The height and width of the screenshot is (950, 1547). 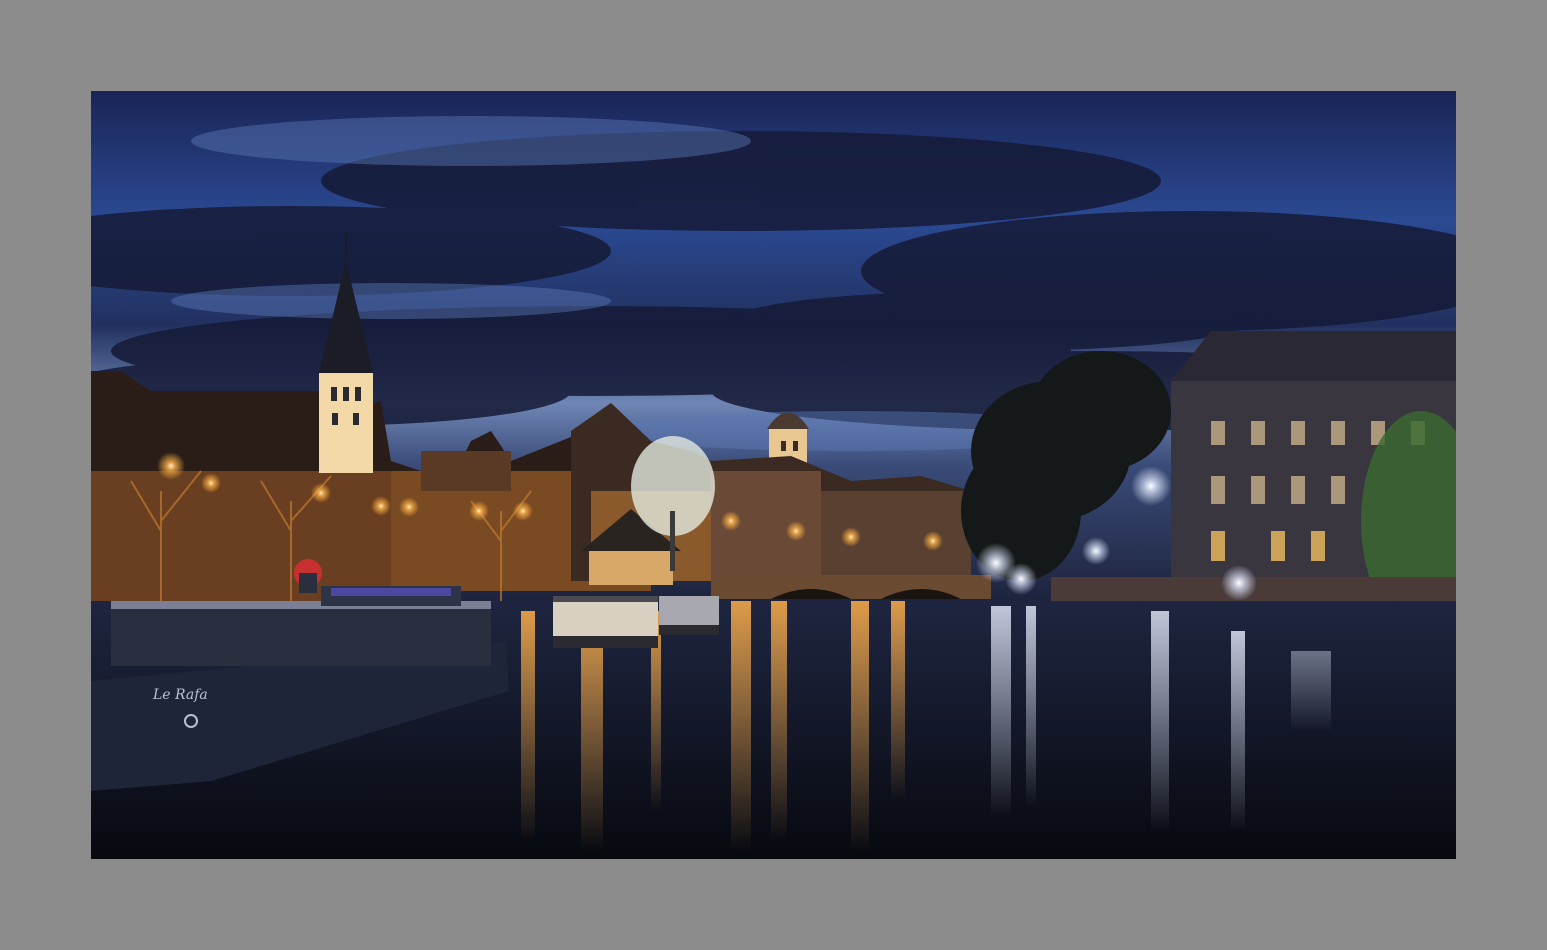 I want to click on bridge, so click(x=851, y=587).